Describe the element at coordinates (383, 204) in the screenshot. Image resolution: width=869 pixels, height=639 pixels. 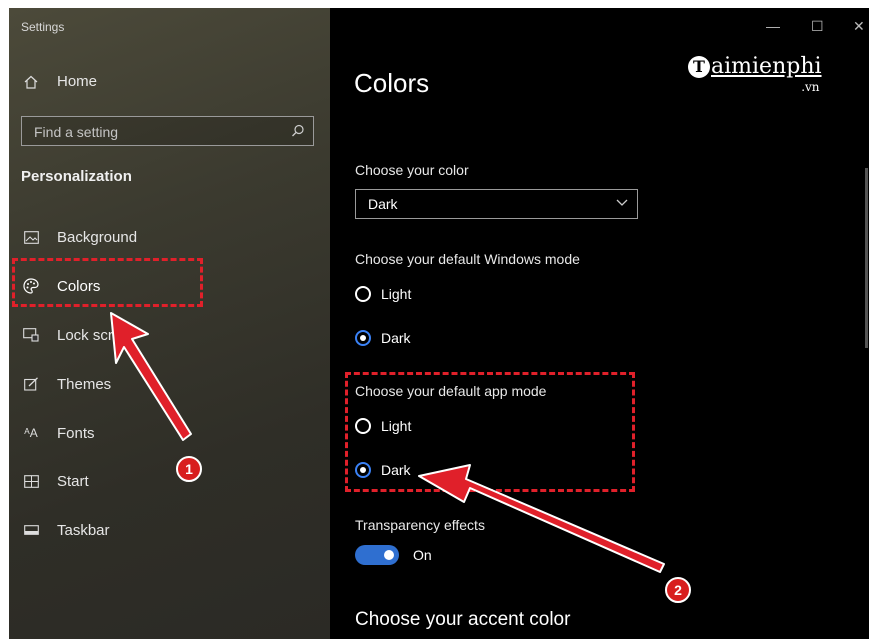
I see `color-dropdown-value: Dark` at that location.